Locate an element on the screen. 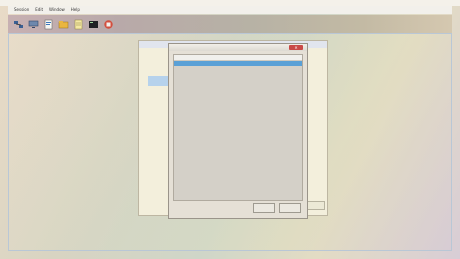 The width and height of the screenshot is (460, 259). notes-icon is located at coordinates (78, 24).